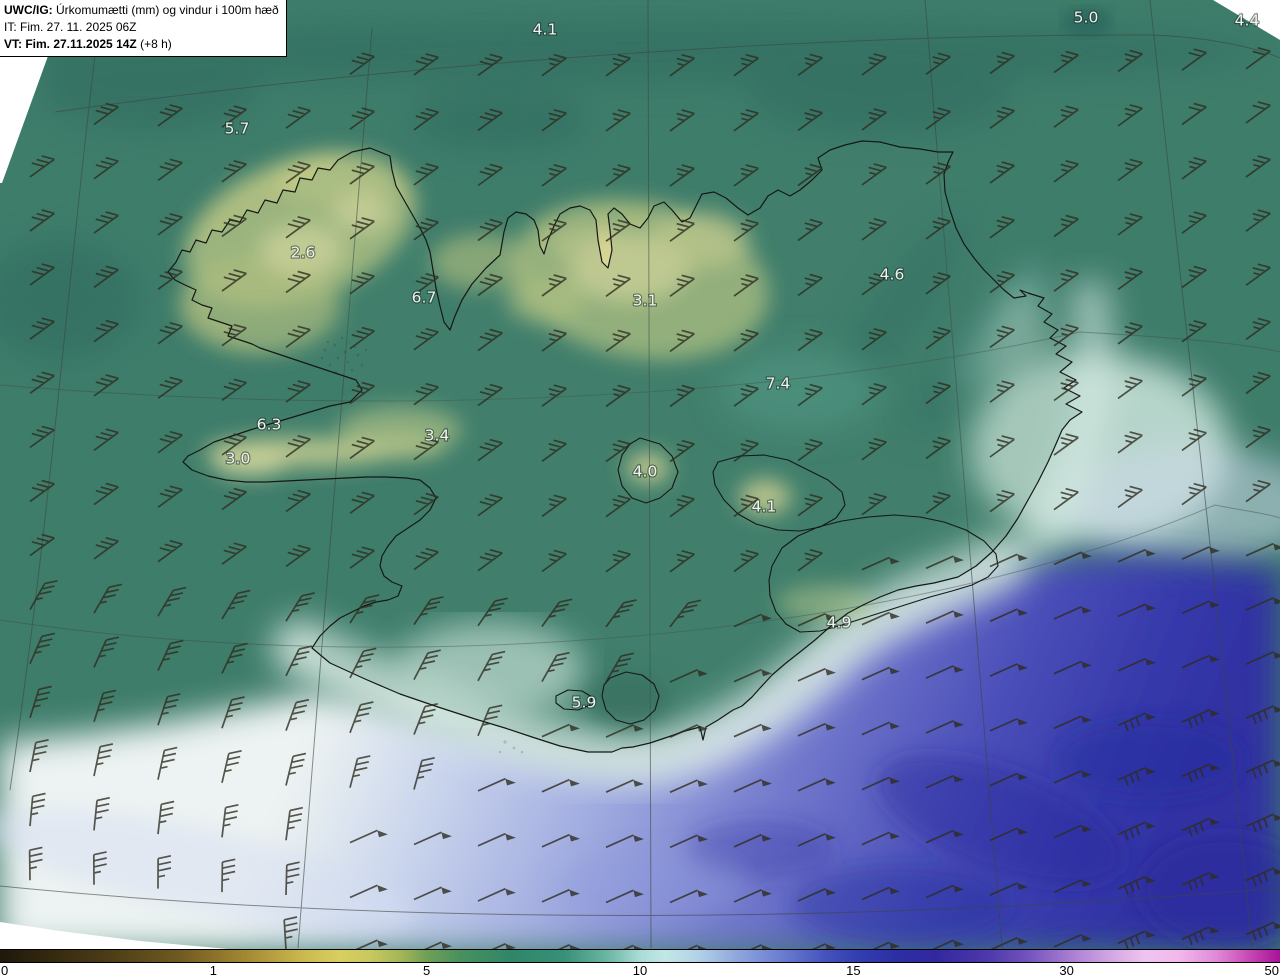 This screenshot has width=1280, height=978. What do you see at coordinates (238, 459) in the screenshot?
I see `value-label: 3.0` at bounding box center [238, 459].